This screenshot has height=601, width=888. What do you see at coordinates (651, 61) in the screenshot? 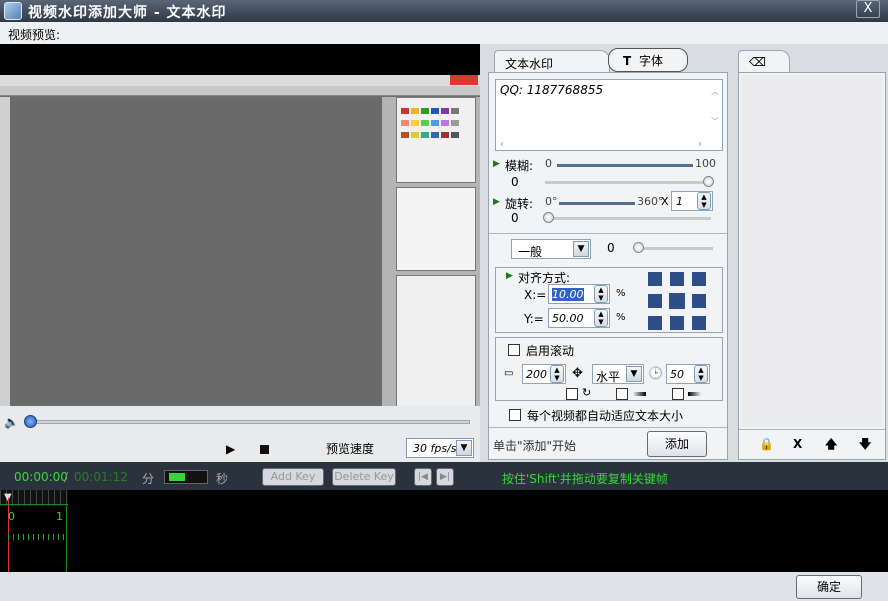
I see `tab-font-label: 字体` at bounding box center [651, 61].